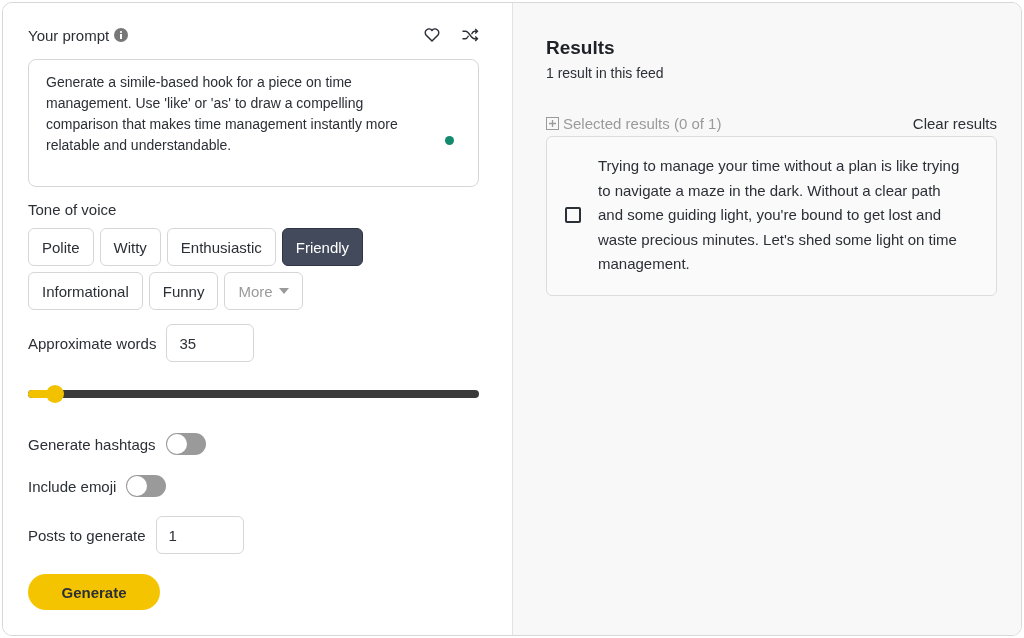 The height and width of the screenshot is (638, 1024). What do you see at coordinates (92, 343) in the screenshot?
I see `words-label: Approximate words` at bounding box center [92, 343].